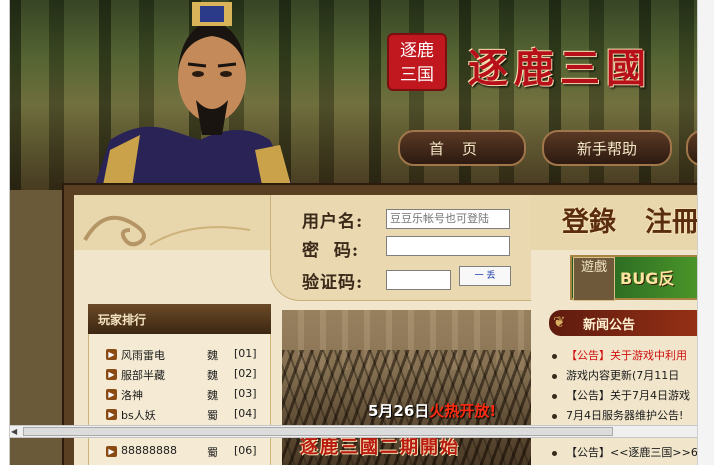  I want to click on nav-home-button: 首页, so click(462, 148).